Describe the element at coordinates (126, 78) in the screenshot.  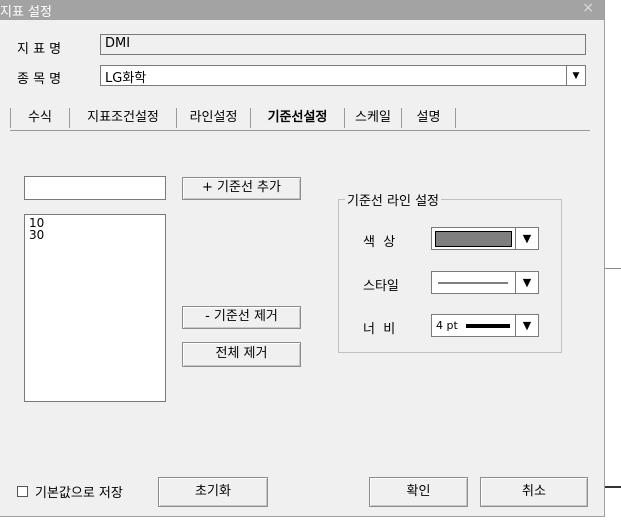
I see `stock-name-value: LG화학` at that location.